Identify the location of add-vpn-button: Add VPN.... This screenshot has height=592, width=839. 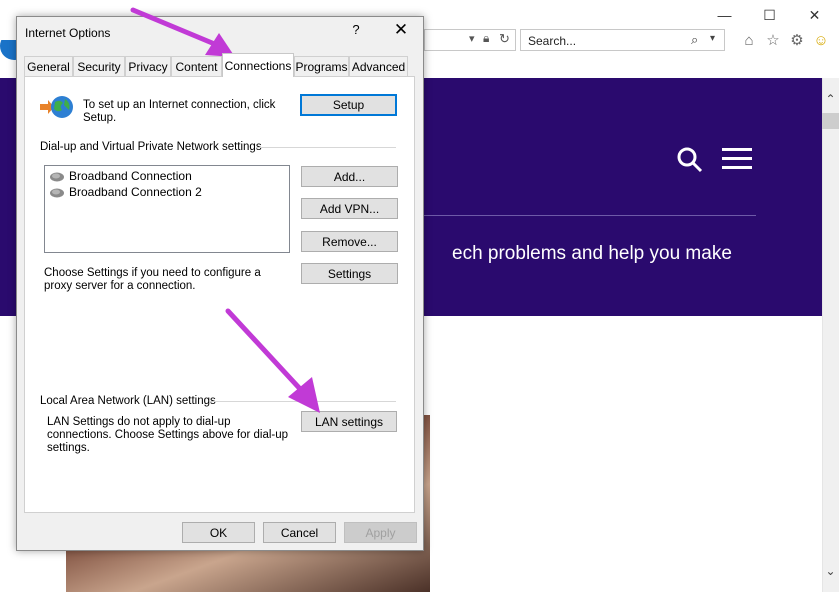
(349, 208).